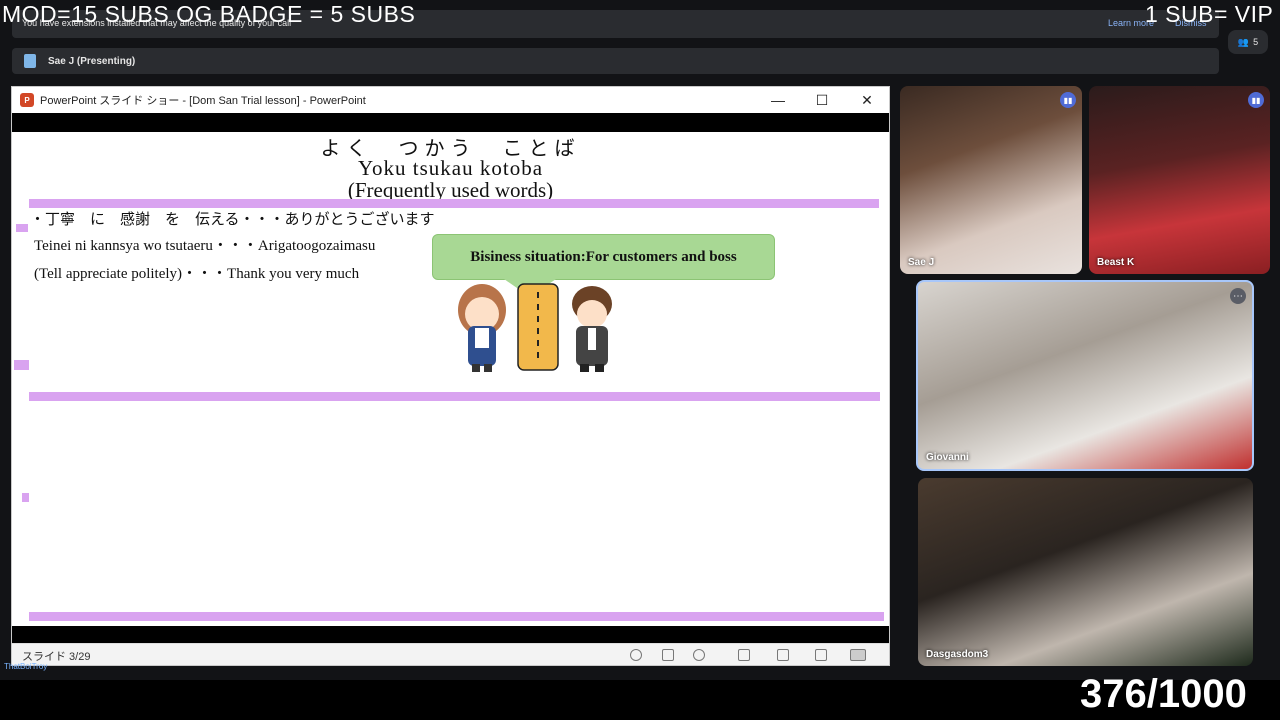  I want to click on minimize-button: —, so click(778, 100).